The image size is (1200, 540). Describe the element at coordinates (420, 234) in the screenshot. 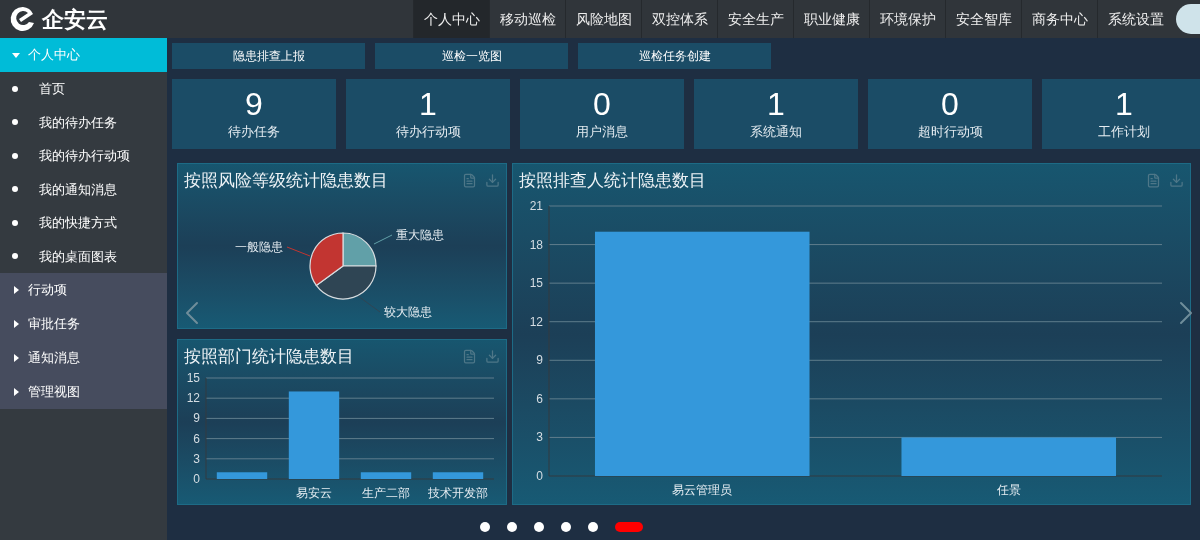

I see `pie-label: 重大隐患` at that location.